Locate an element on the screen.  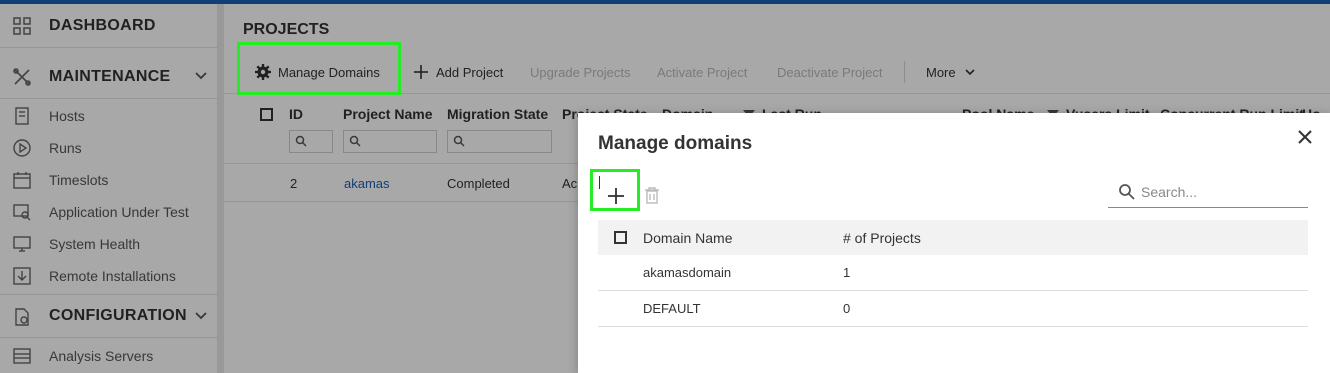
domain-search-input is located at coordinates (1221, 192).